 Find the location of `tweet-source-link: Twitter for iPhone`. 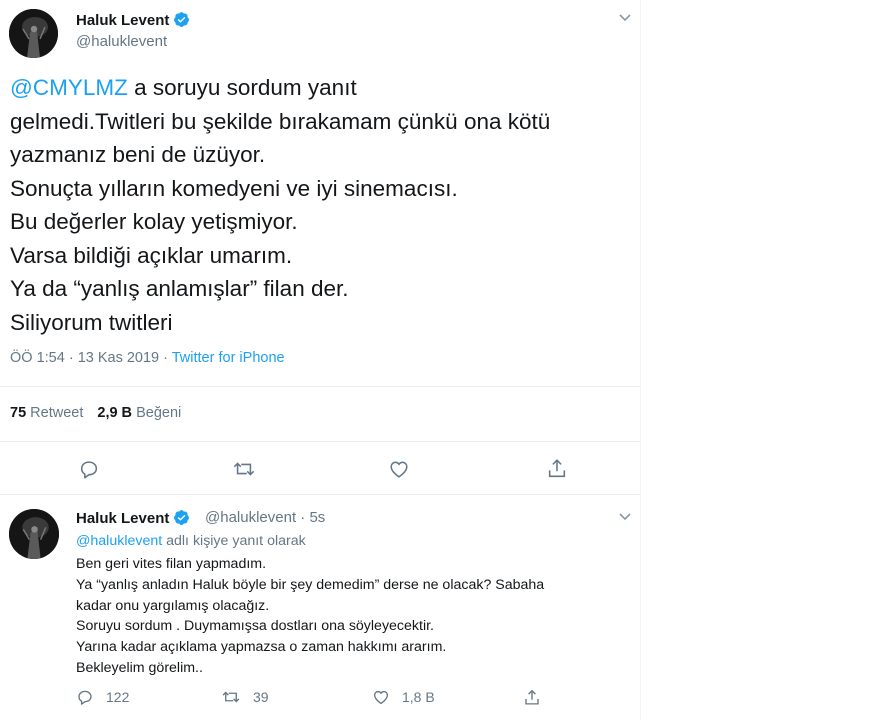

tweet-source-link: Twitter for iPhone is located at coordinates (228, 358).